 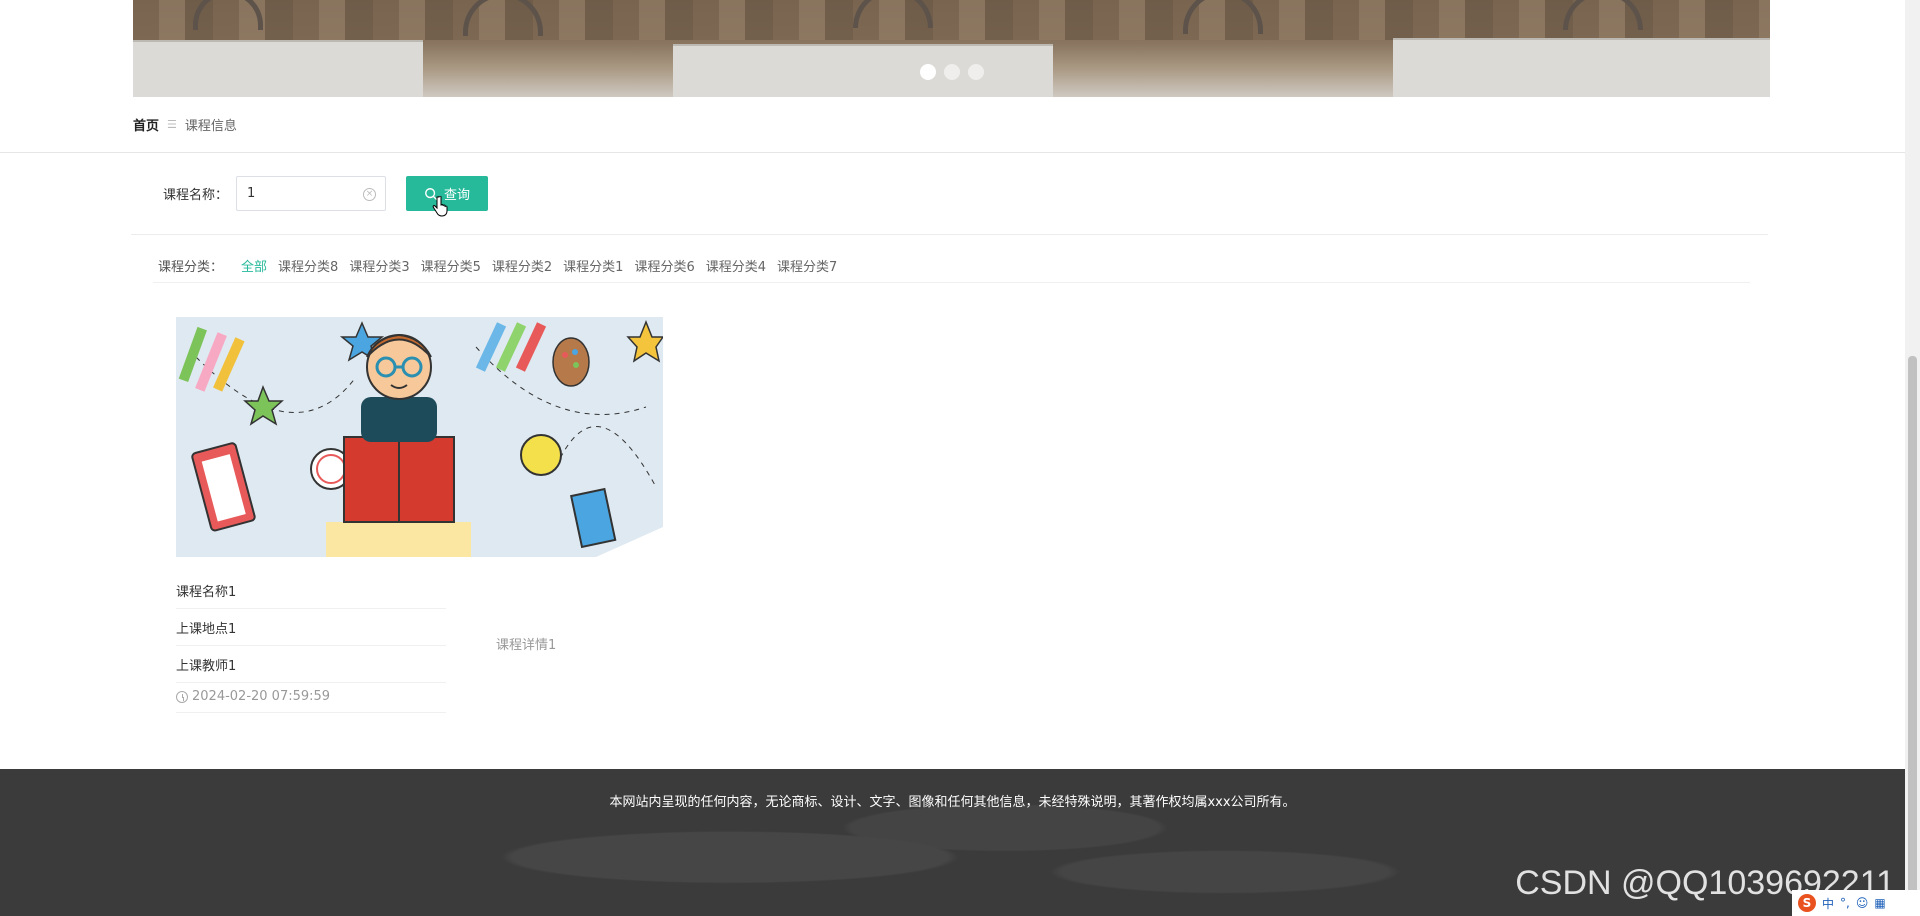 I want to click on course-time: 2024-02-20 07:59:59, so click(x=311, y=701).